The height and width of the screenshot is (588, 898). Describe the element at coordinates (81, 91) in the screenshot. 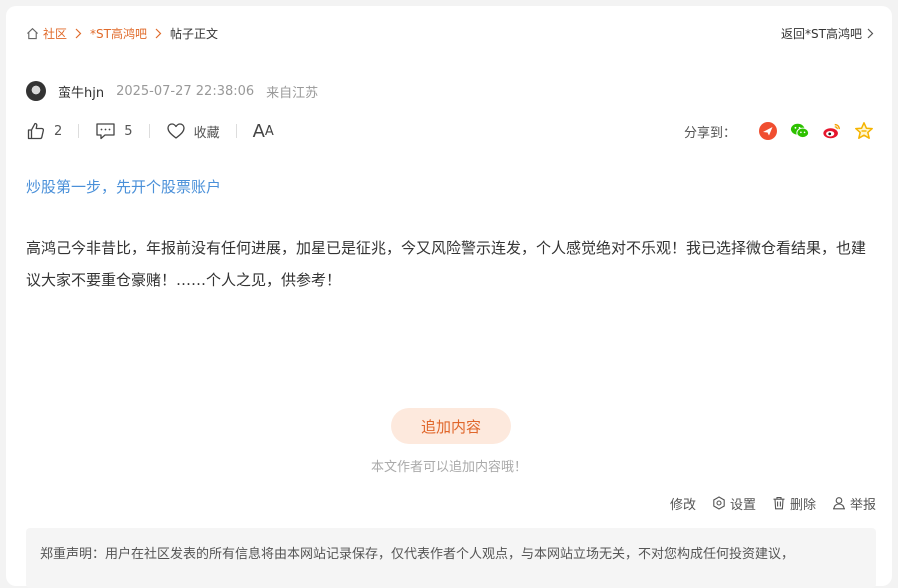

I see `author-name: 蛮牛hjn` at that location.